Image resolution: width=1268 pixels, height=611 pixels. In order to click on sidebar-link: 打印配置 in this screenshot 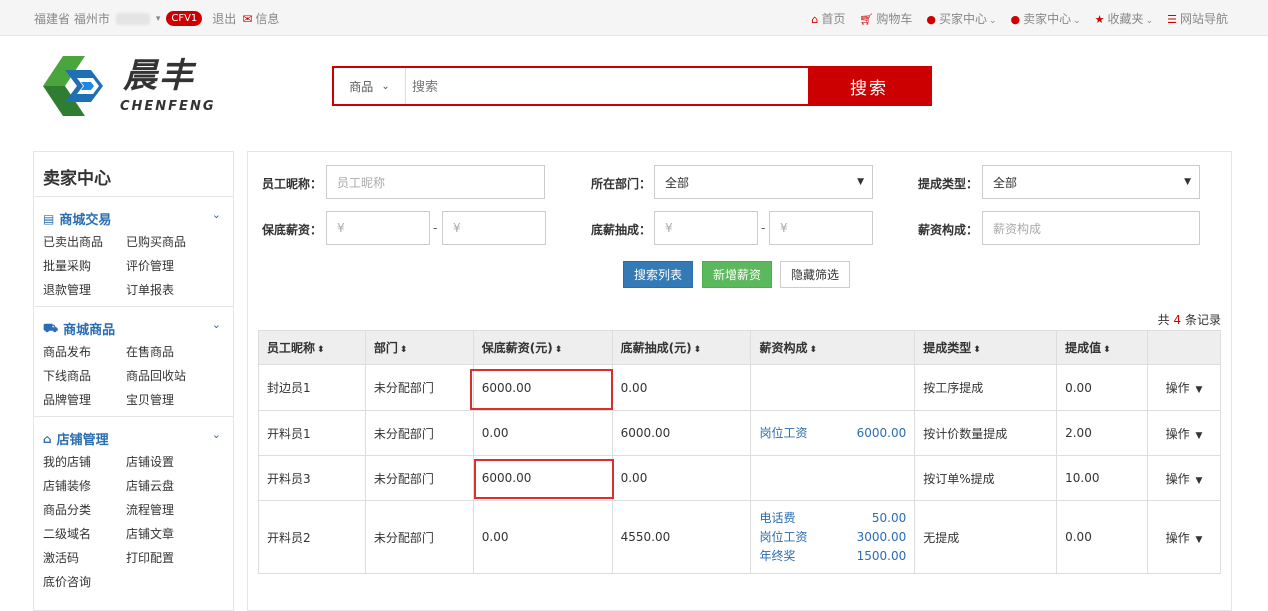, I will do `click(171, 557)`.